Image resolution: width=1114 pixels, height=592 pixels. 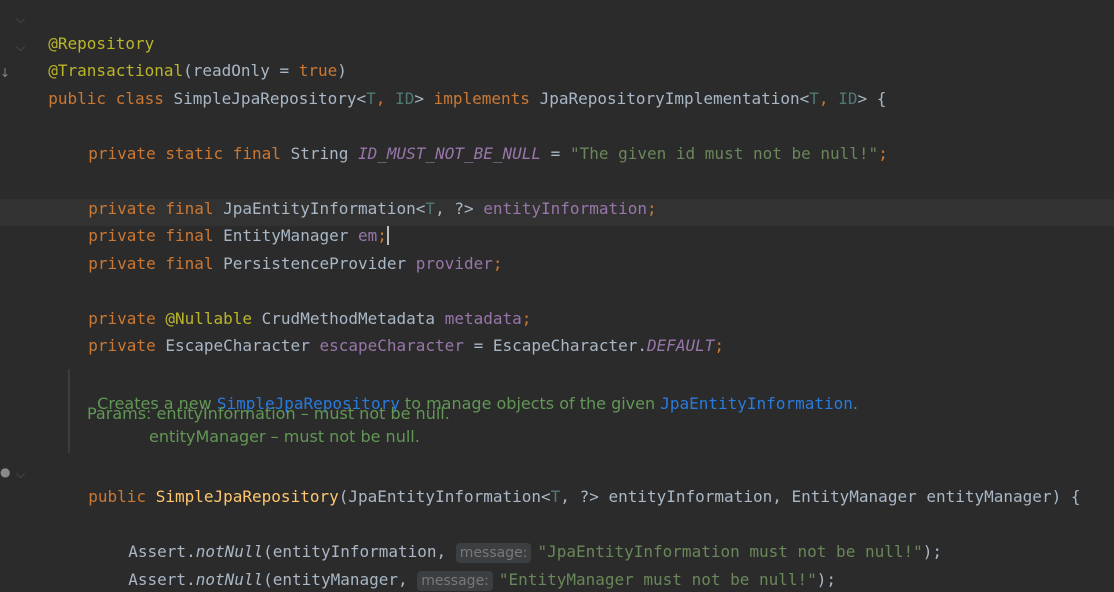 I want to click on code-line: @Transactional(readOnly = true), so click(x=188, y=57).